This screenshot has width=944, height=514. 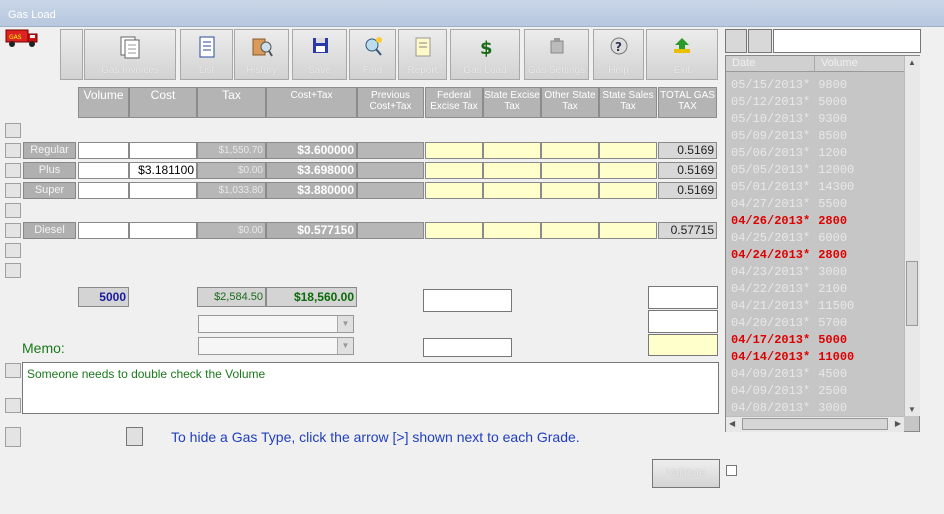 I want to click on list-item: 05/05/2013* 12000, so click(x=792, y=170).